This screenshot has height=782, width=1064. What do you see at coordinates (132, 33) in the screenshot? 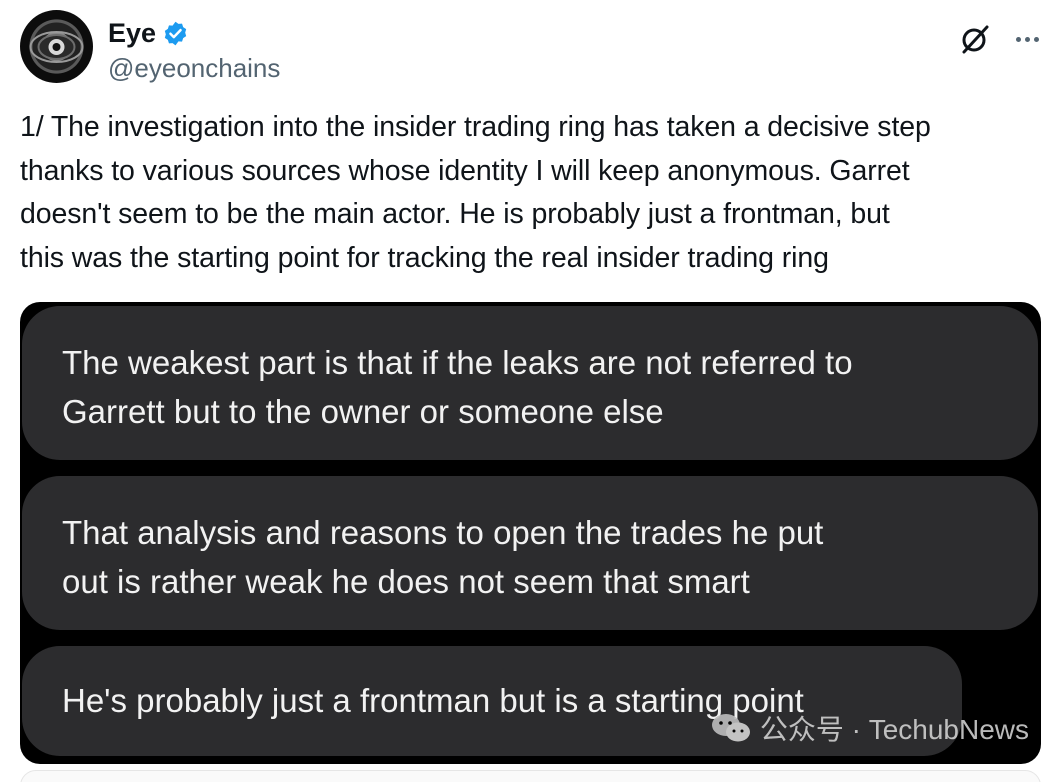
I see `author-display-name: Eye` at bounding box center [132, 33].